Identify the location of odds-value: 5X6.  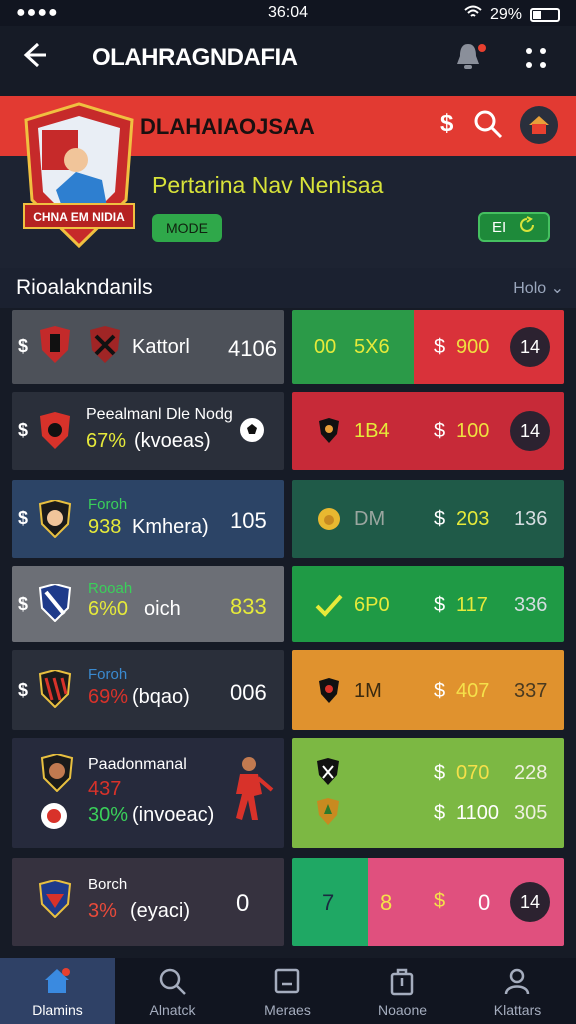
(372, 347).